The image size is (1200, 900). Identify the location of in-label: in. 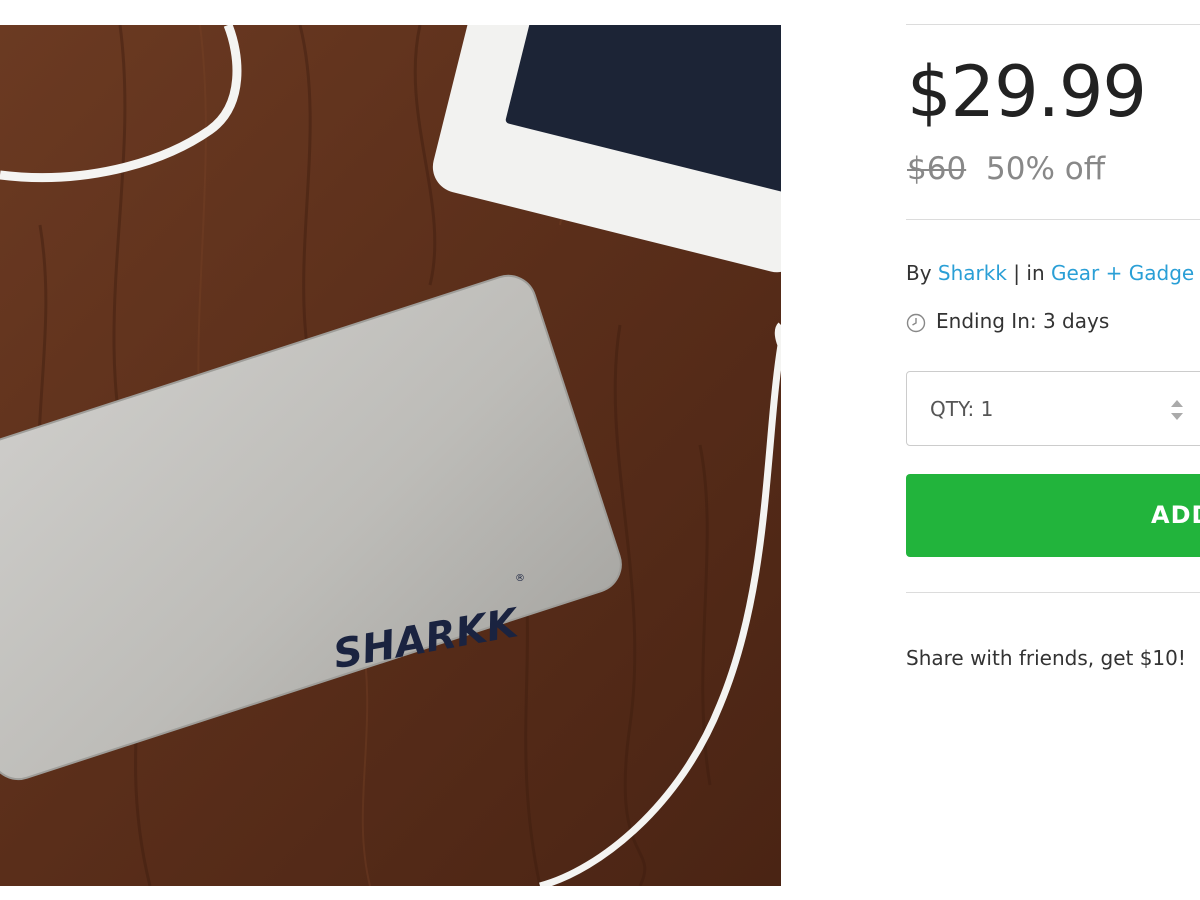
(1035, 273).